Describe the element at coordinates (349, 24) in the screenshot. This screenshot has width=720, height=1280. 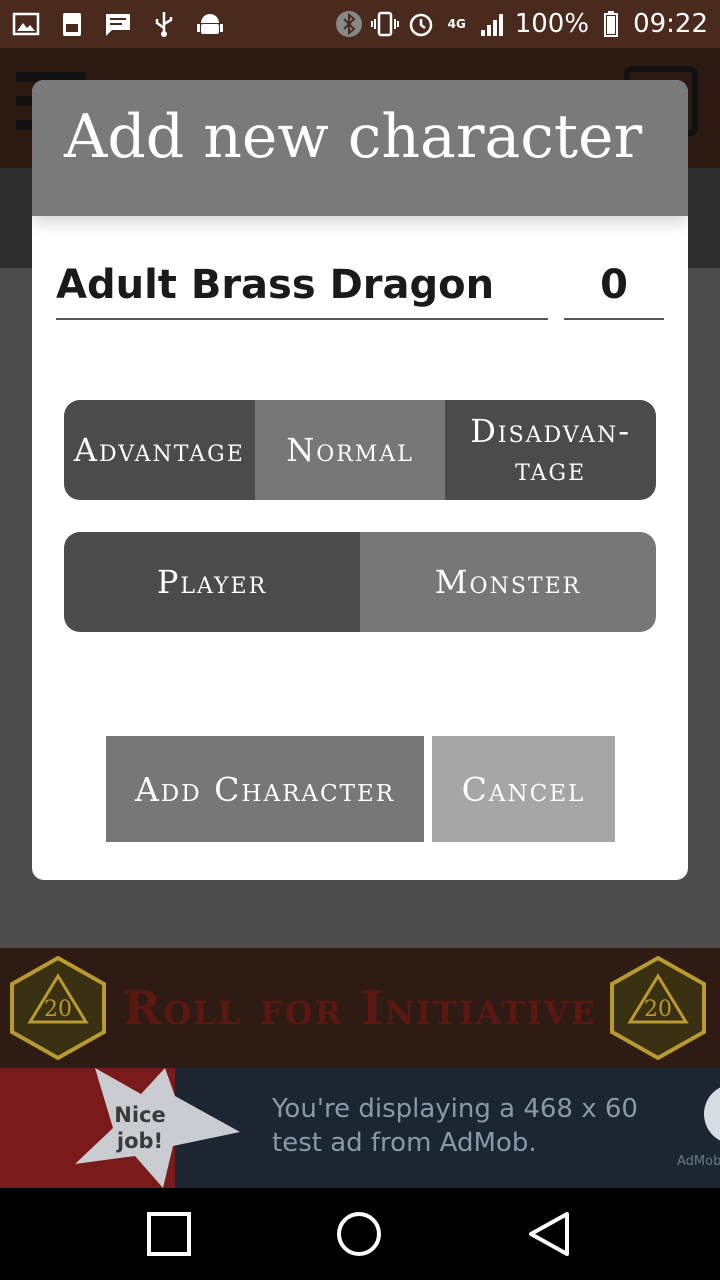
I see `bluetooth-icon` at that location.